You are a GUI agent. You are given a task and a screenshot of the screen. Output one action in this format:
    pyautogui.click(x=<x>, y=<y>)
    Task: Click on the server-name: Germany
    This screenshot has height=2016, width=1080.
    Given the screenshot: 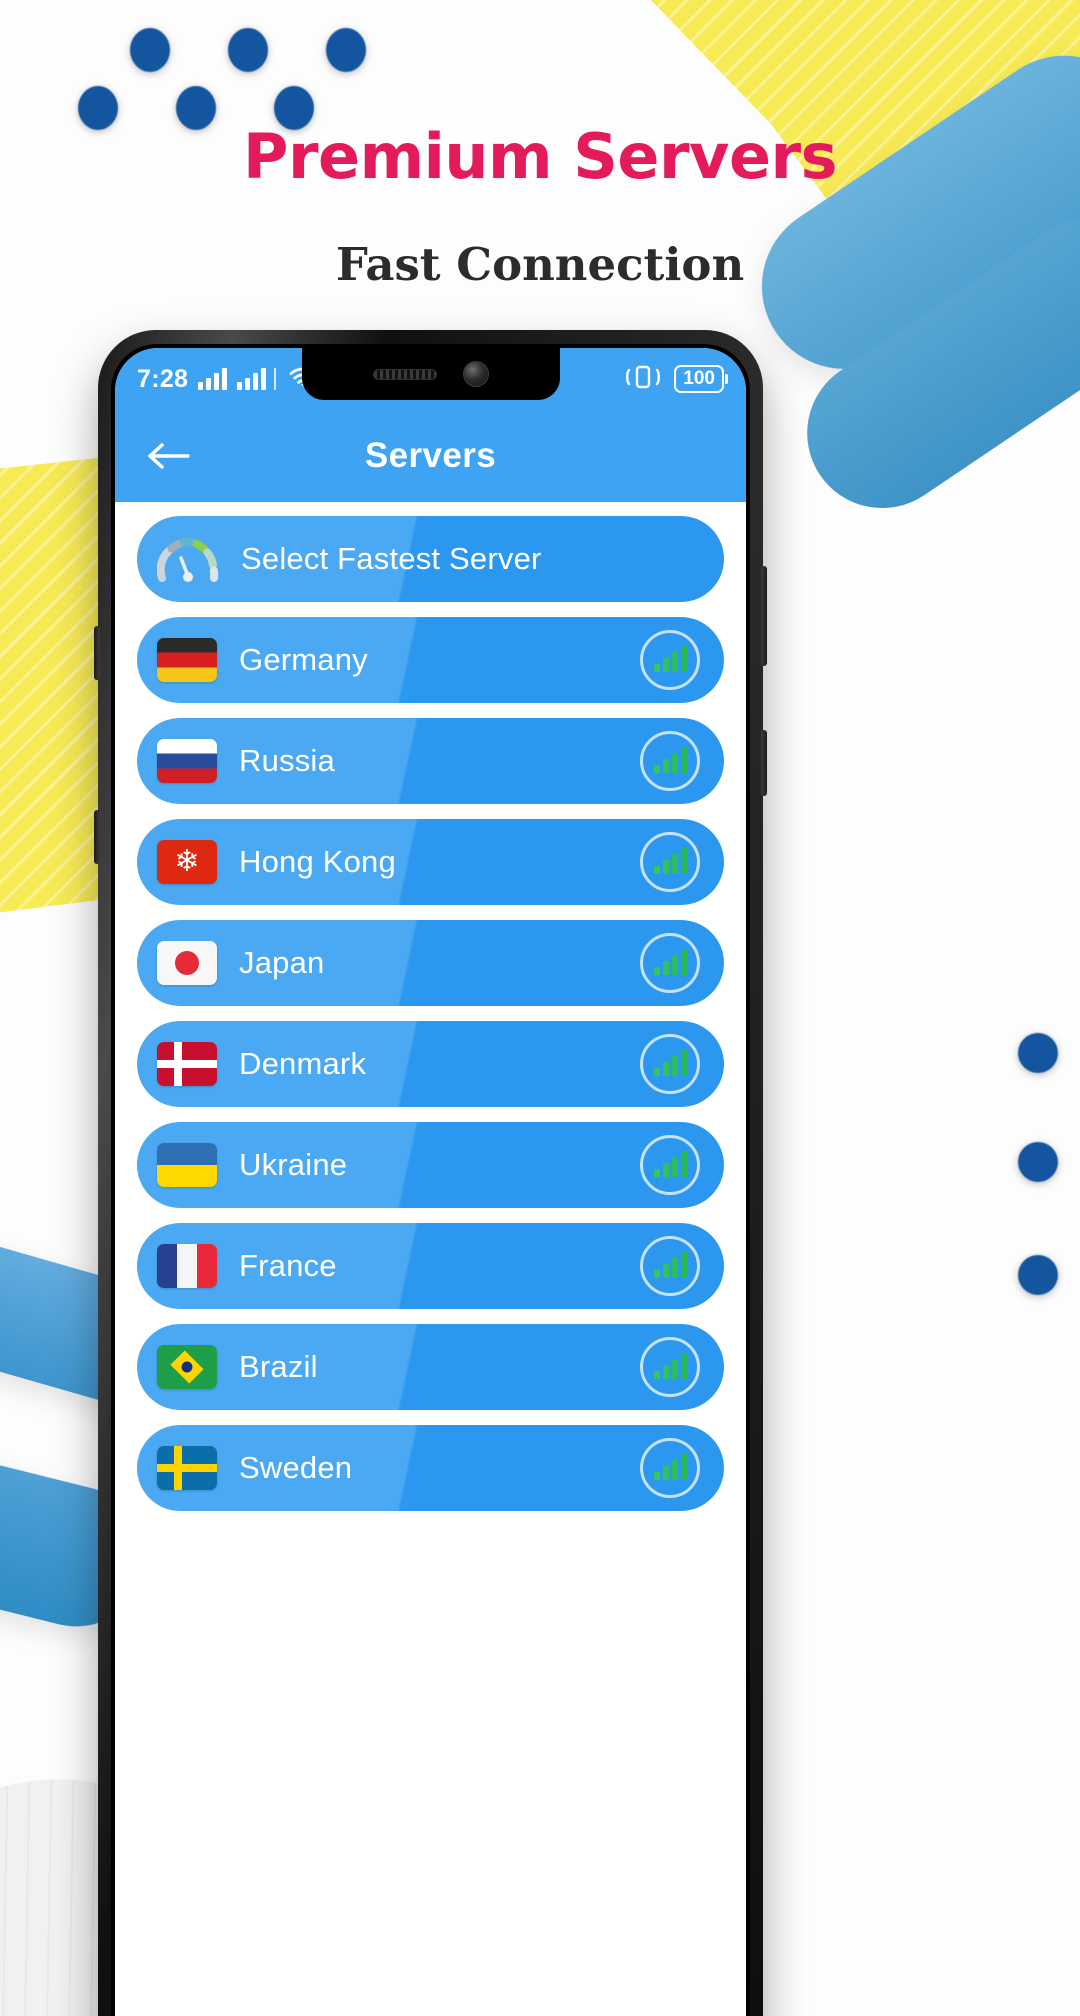 What is the action you would take?
    pyautogui.click(x=303, y=659)
    